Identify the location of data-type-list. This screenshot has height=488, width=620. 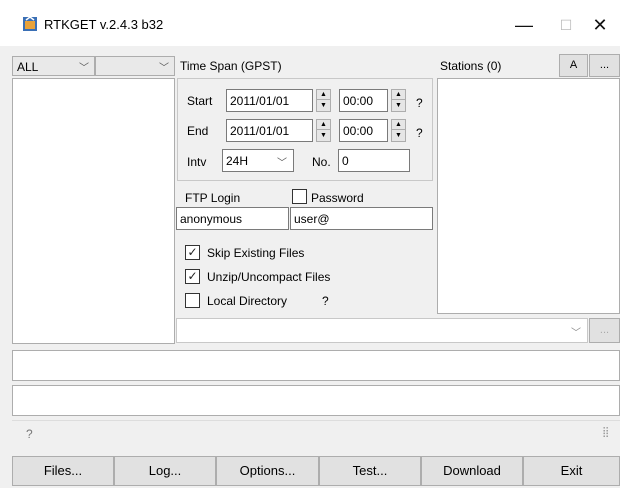
(93, 211).